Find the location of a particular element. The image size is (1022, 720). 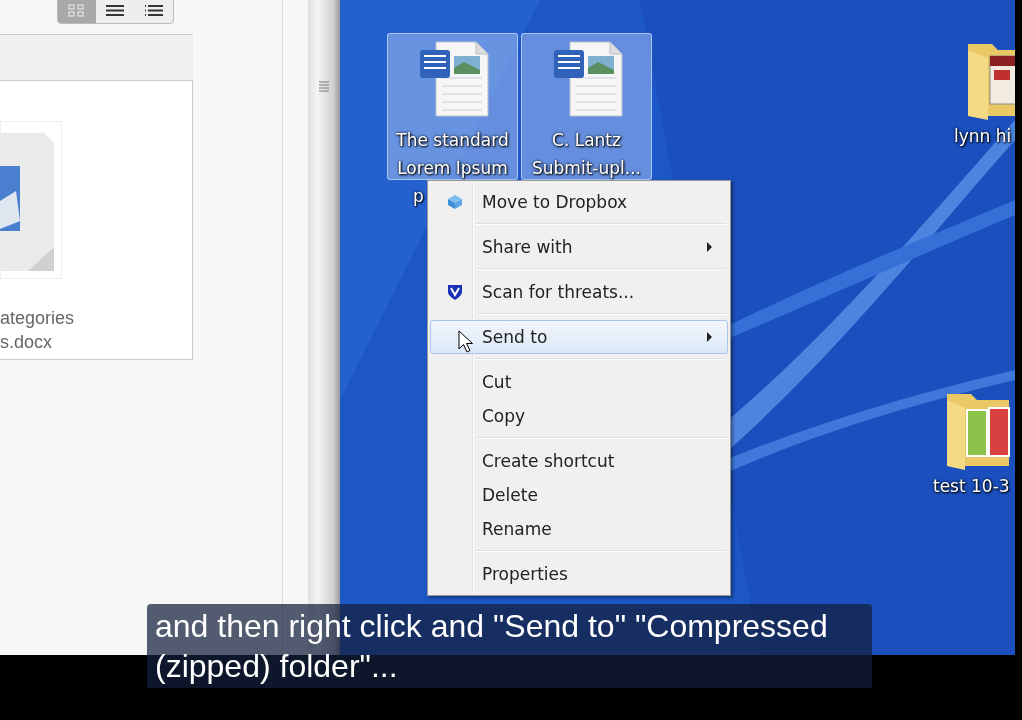

file-name: ategories s.docx is located at coordinates (96, 330).